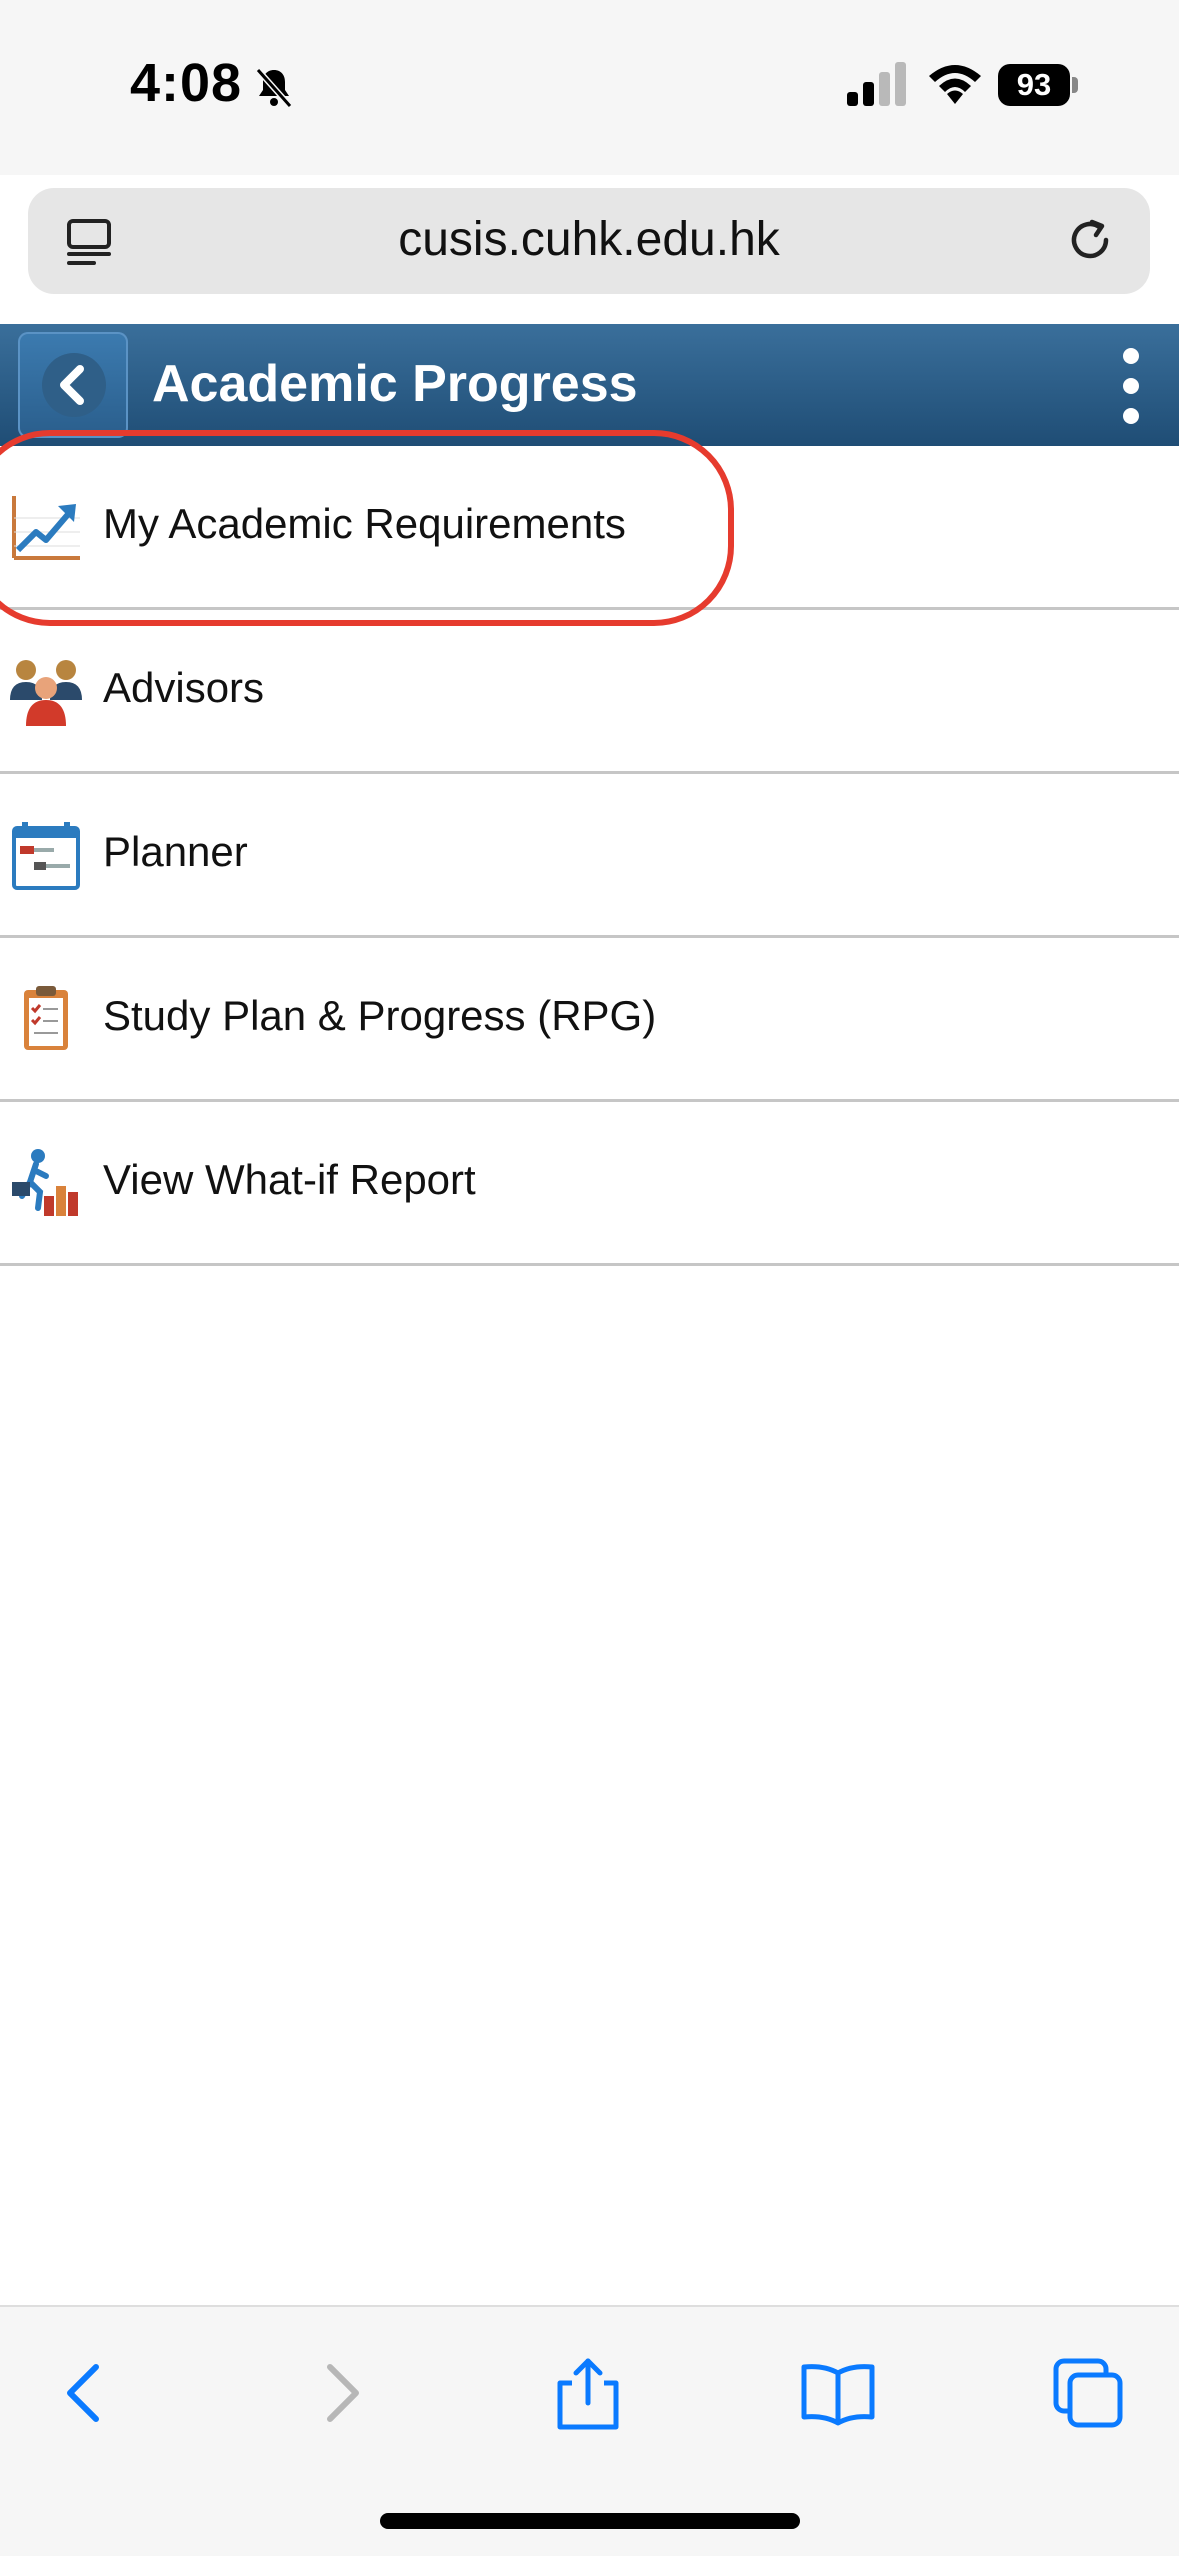 The height and width of the screenshot is (2556, 1179). I want to click on app-header: Academic Progress, so click(589, 386).